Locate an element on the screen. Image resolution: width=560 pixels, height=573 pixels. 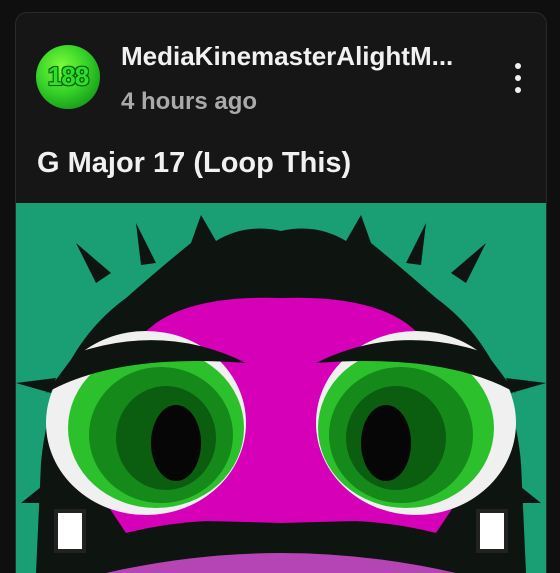
post-timestamp: 4 hours ago is located at coordinates (189, 101).